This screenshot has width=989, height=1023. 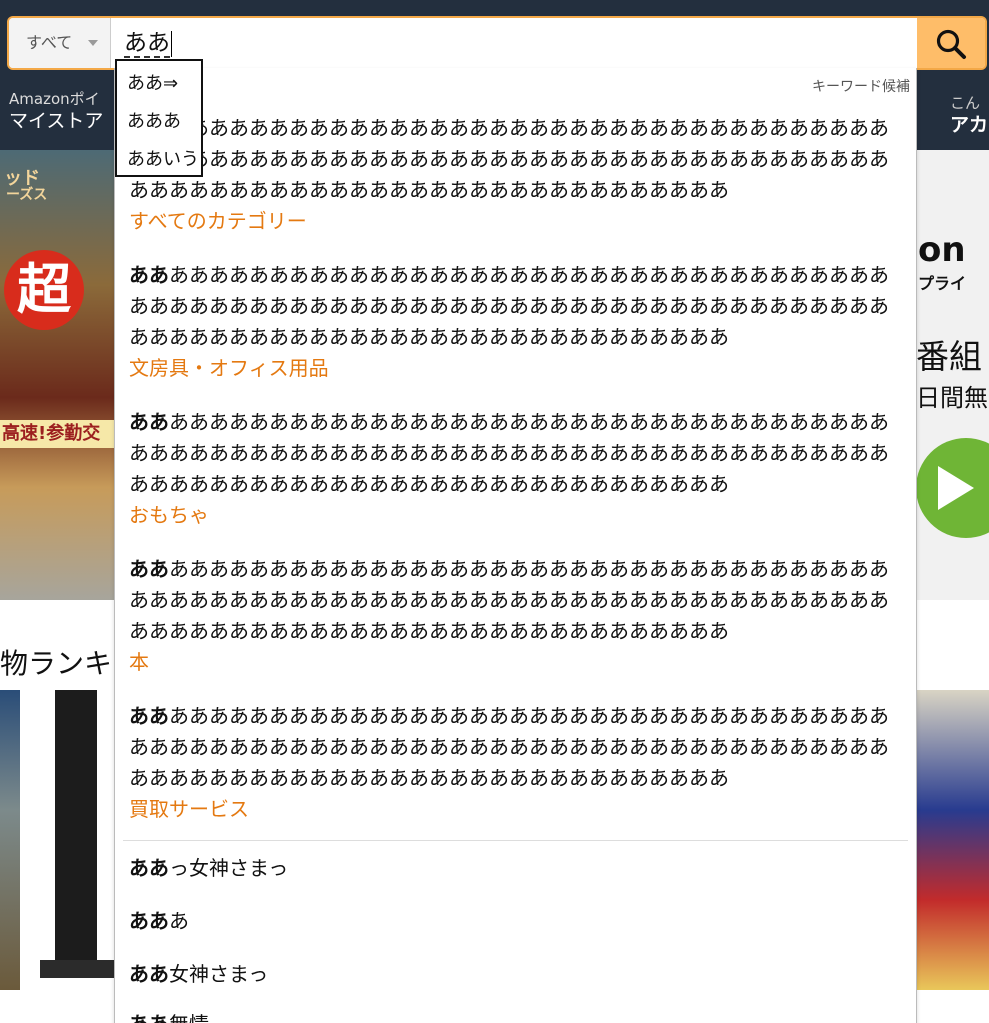 I want to click on nav-account-right: こん アカ, so click(x=969, y=114).